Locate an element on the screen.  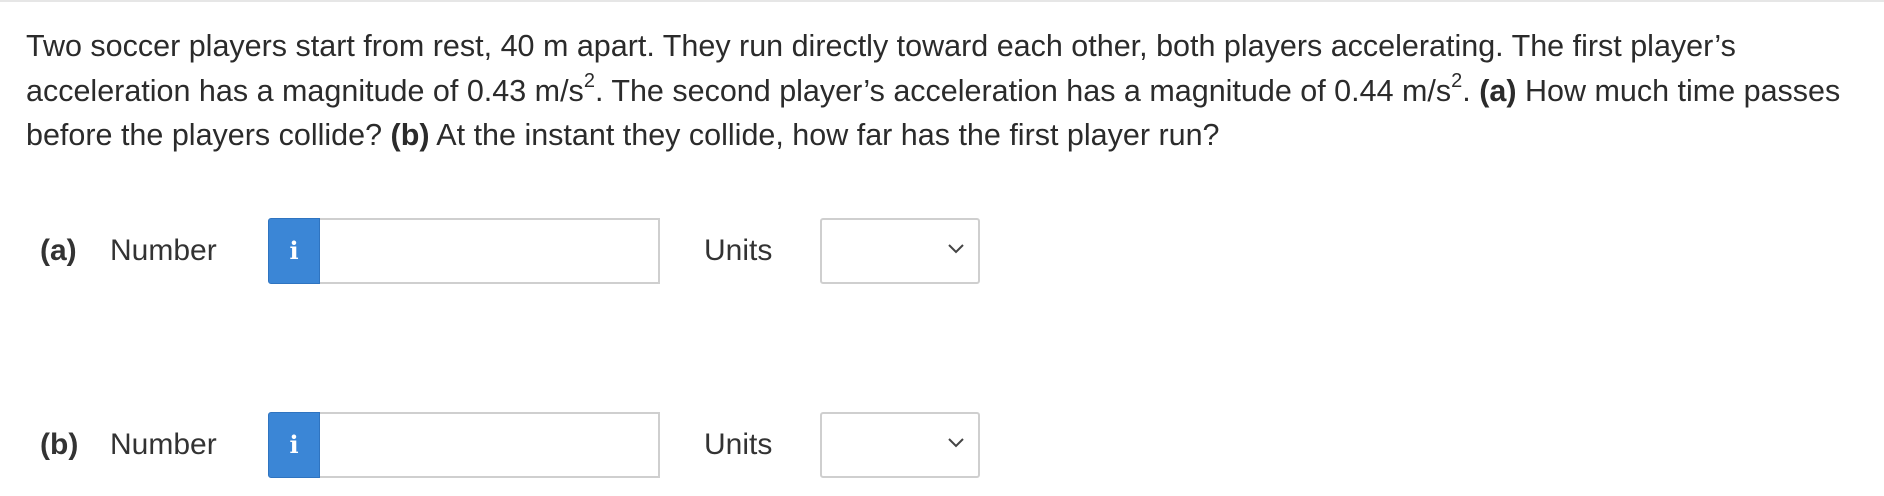
part-label: (b) is located at coordinates (59, 444).